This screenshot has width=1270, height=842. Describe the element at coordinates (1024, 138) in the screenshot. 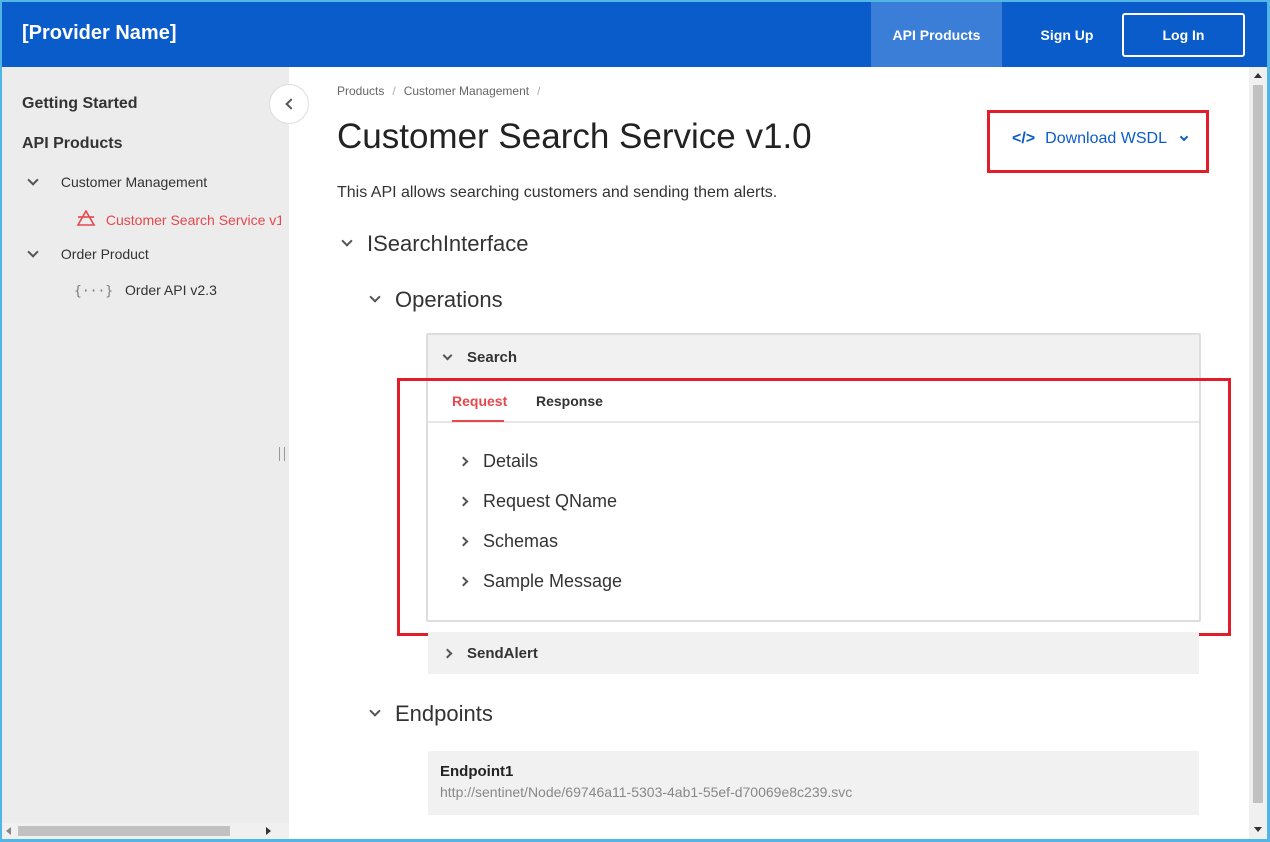

I see `code-icon: </>` at that location.